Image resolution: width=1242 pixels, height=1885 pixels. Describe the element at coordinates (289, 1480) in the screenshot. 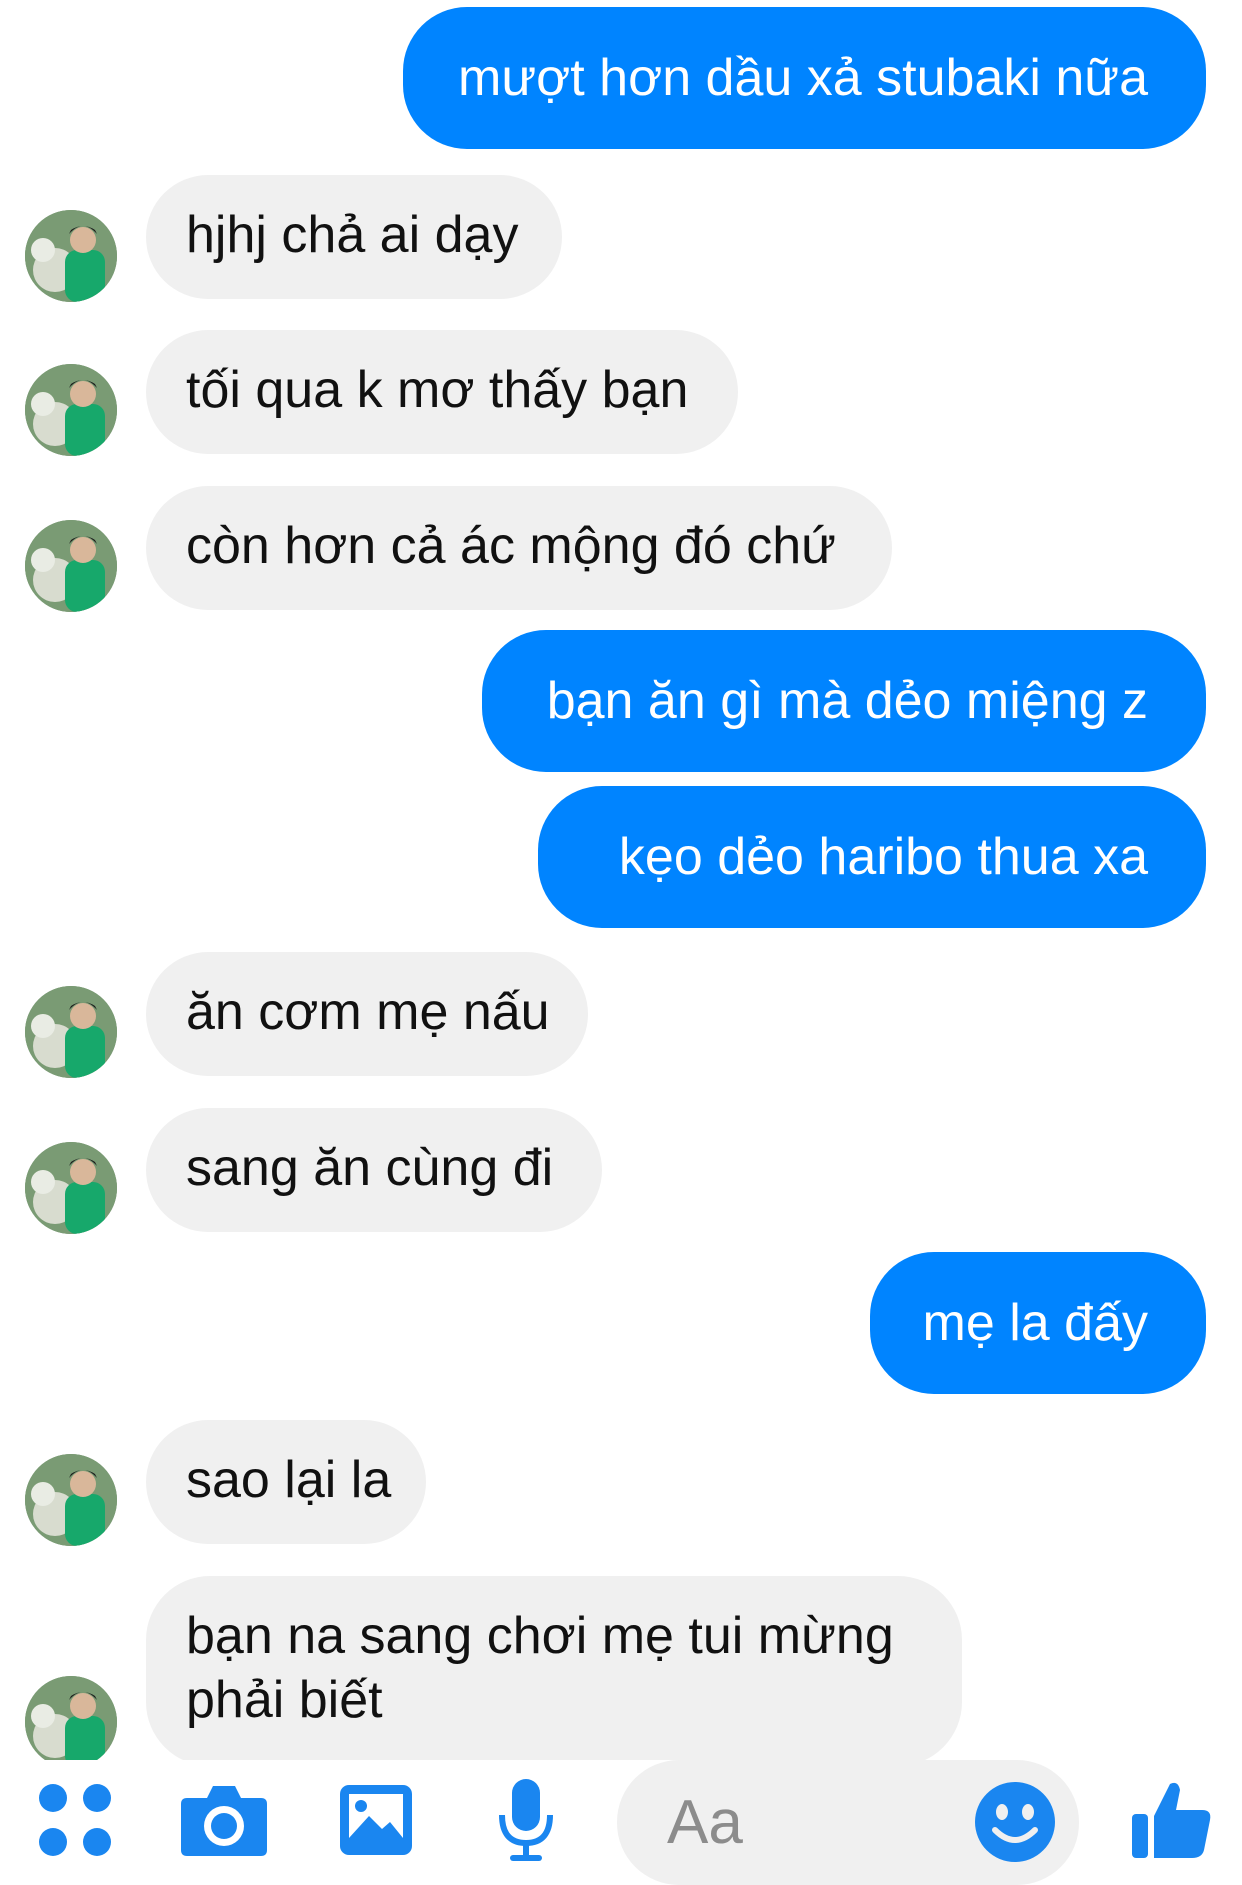

I see `message-text: sao lại la` at that location.